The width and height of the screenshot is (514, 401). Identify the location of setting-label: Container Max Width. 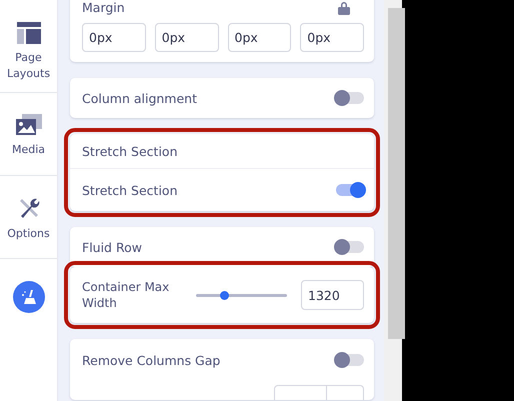
(126, 295).